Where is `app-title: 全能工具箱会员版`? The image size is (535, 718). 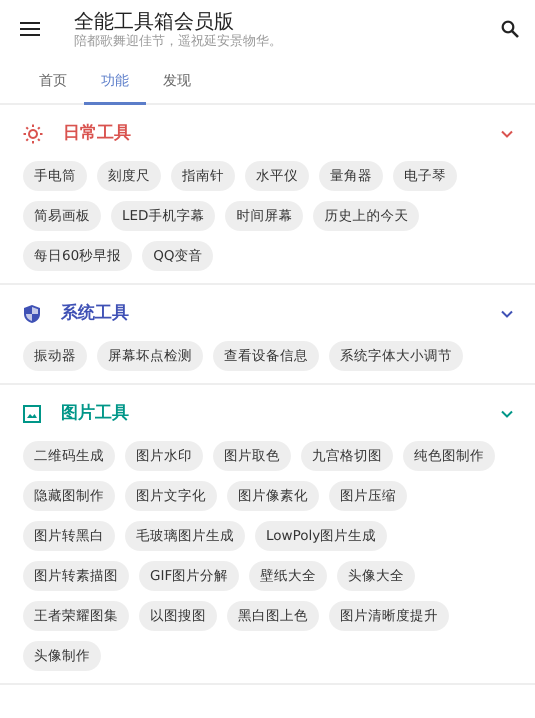 app-title: 全能工具箱会员版 is located at coordinates (154, 20).